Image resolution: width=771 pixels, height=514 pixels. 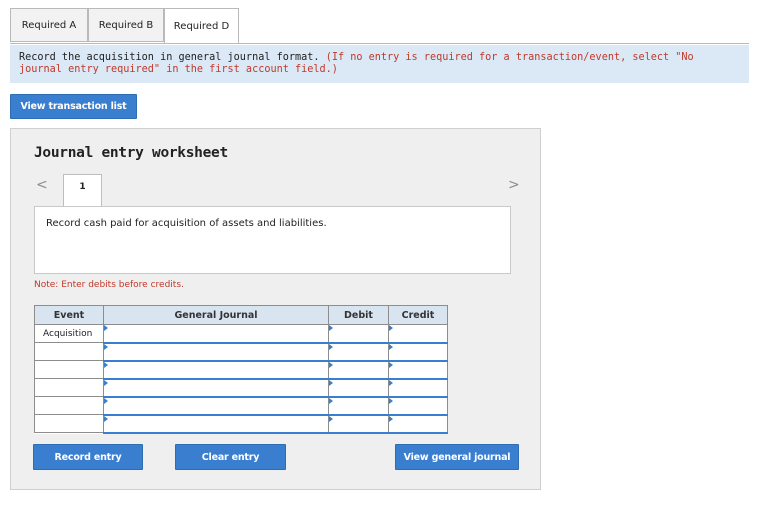 I want to click on tab-divider, so click(x=379, y=43).